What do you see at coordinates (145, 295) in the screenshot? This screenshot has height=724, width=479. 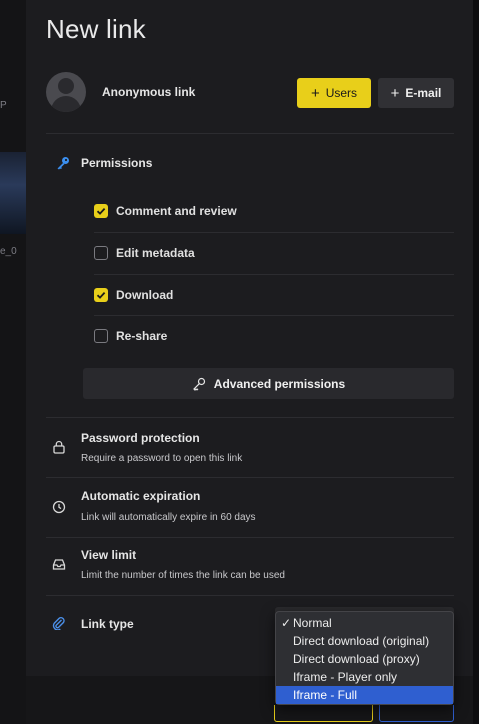 I see `permission-label: Download` at bounding box center [145, 295].